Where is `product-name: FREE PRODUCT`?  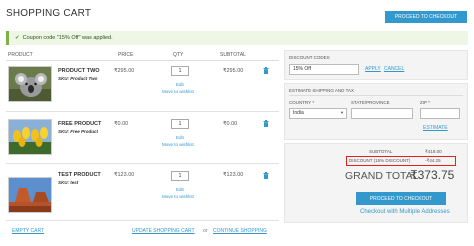 product-name: FREE PRODUCT is located at coordinates (79, 124).